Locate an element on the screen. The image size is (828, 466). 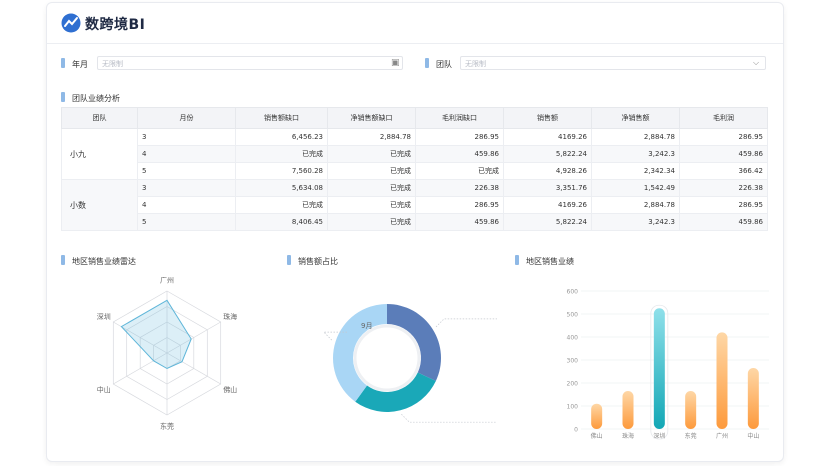
bar-xtick-label: 中山 is located at coordinates (753, 436).